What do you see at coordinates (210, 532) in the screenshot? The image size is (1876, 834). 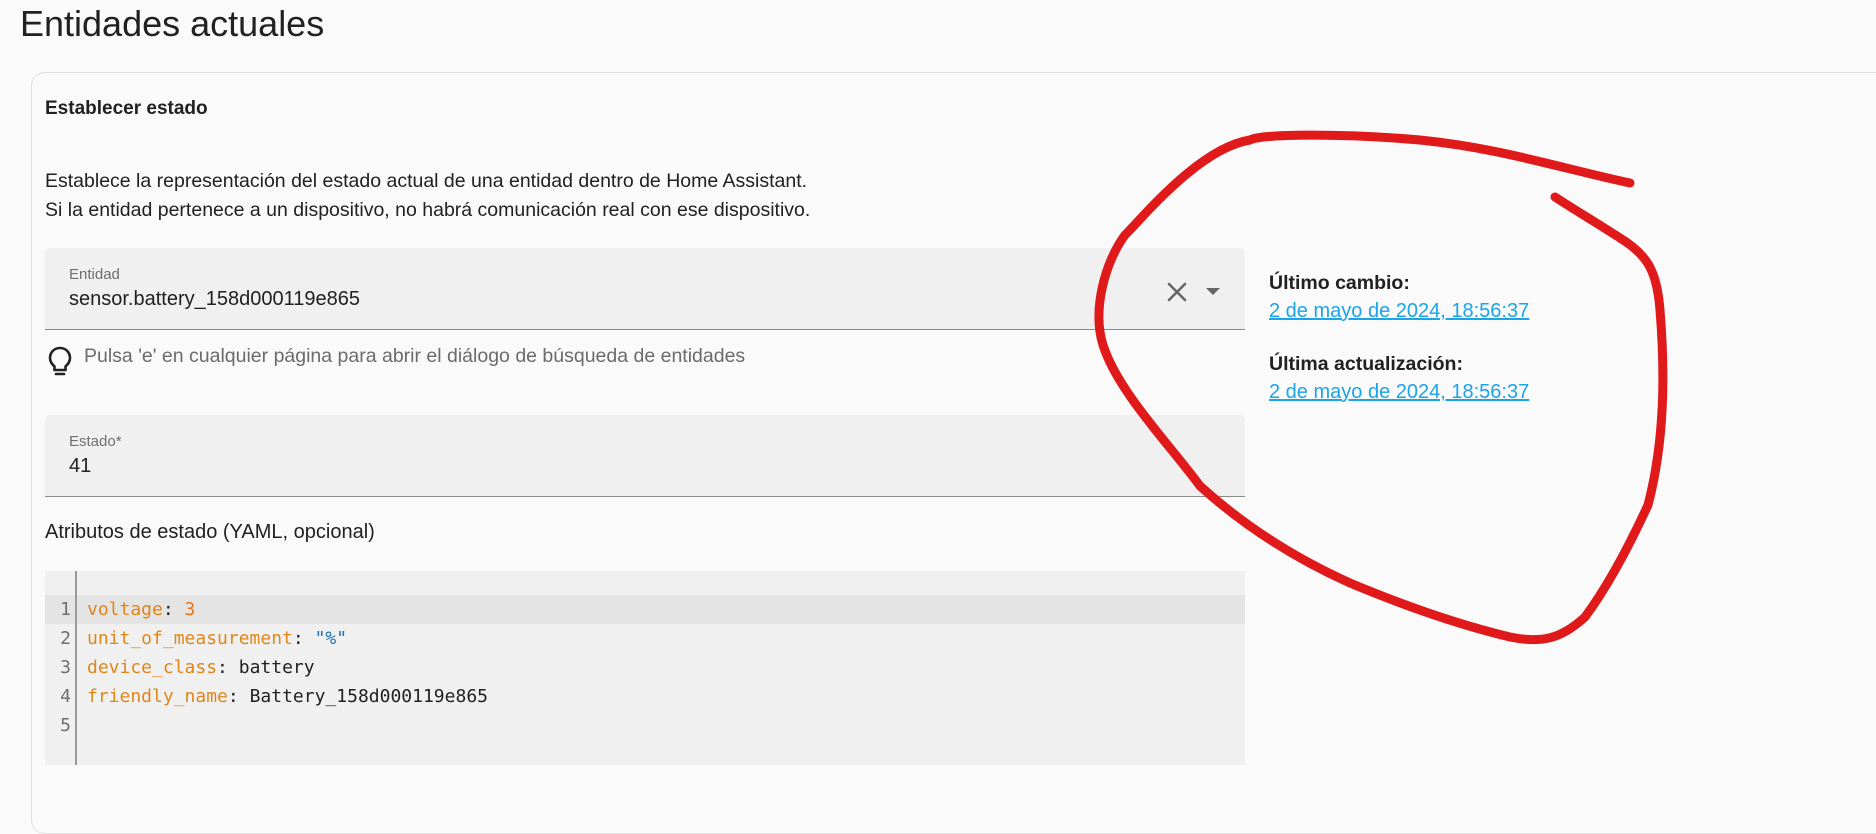 I see `attributes-label: Atributos de estado (YAML, opcional)` at bounding box center [210, 532].